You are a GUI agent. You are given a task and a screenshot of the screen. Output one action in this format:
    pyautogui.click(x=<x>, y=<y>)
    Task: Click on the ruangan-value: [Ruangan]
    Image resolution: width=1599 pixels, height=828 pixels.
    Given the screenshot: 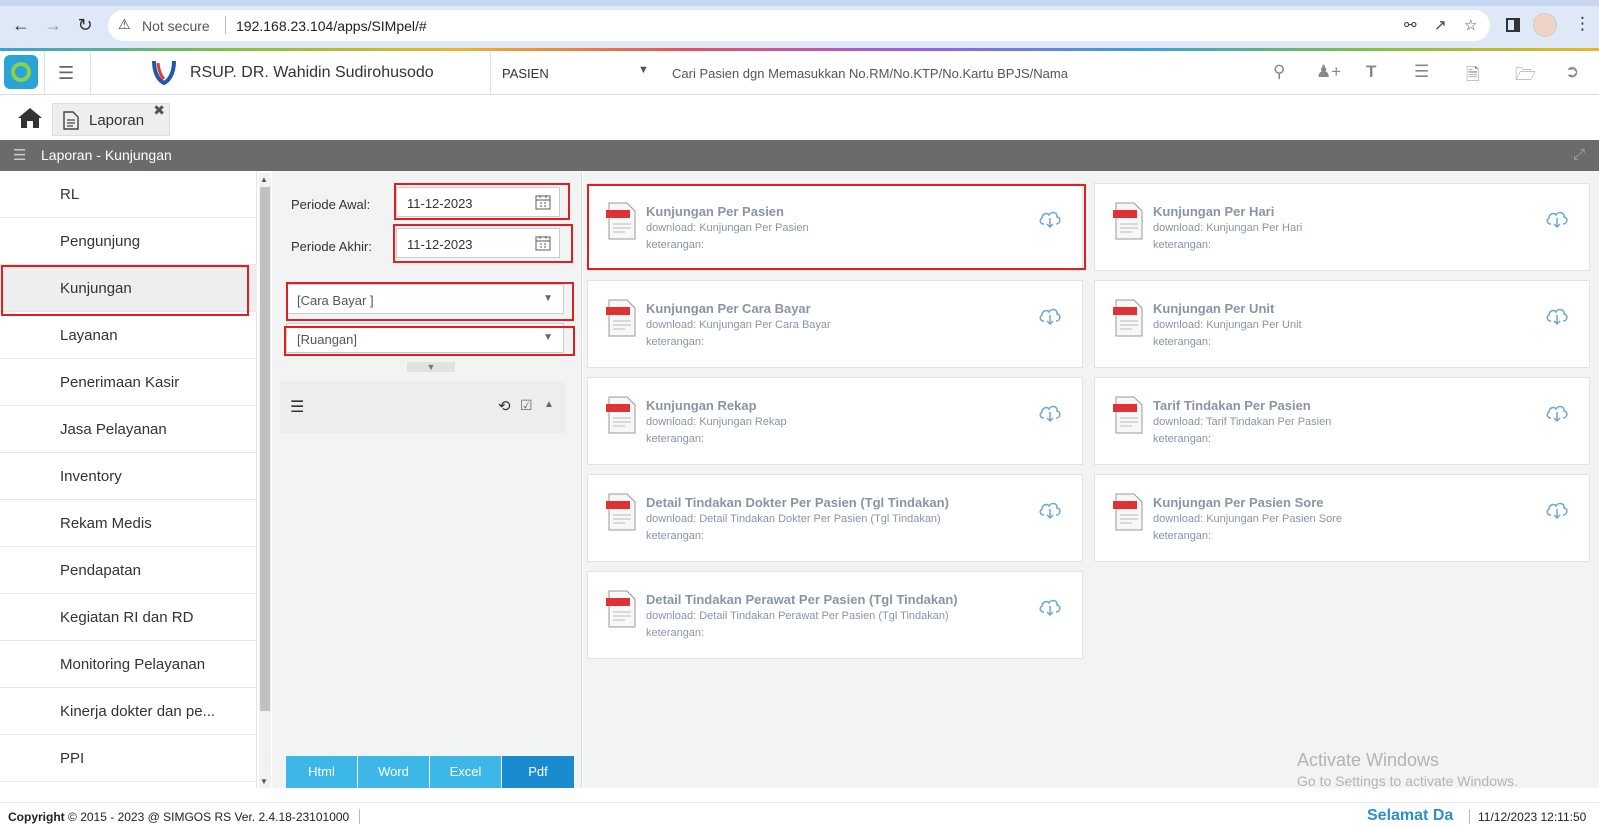 What is the action you would take?
    pyautogui.click(x=327, y=339)
    